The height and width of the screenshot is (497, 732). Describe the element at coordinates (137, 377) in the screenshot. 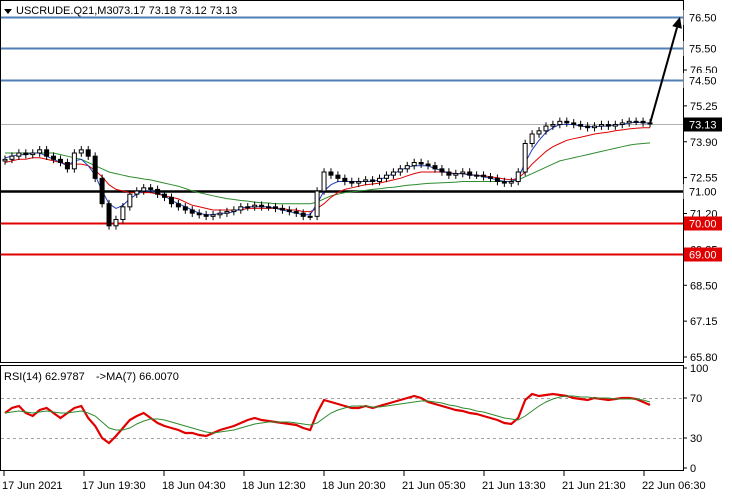

I see `rsi-ma-label: ->MA(7) 66.0070` at that location.